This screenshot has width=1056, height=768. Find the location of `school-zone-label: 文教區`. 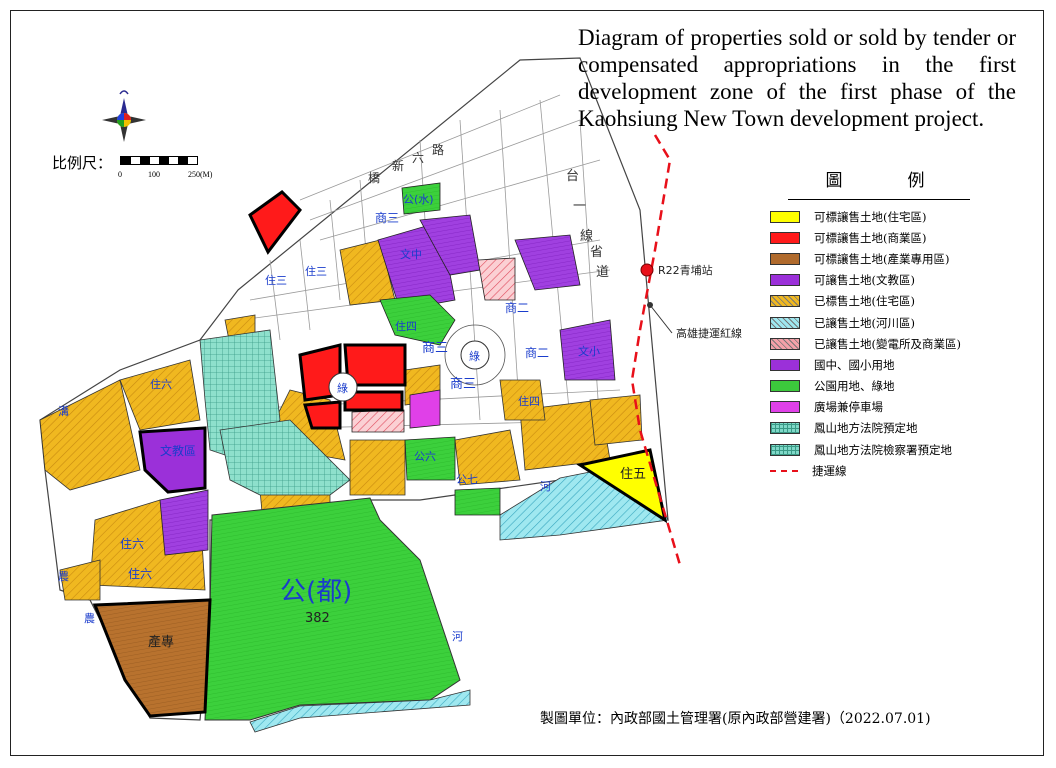

school-zone-label: 文教區 is located at coordinates (178, 450).